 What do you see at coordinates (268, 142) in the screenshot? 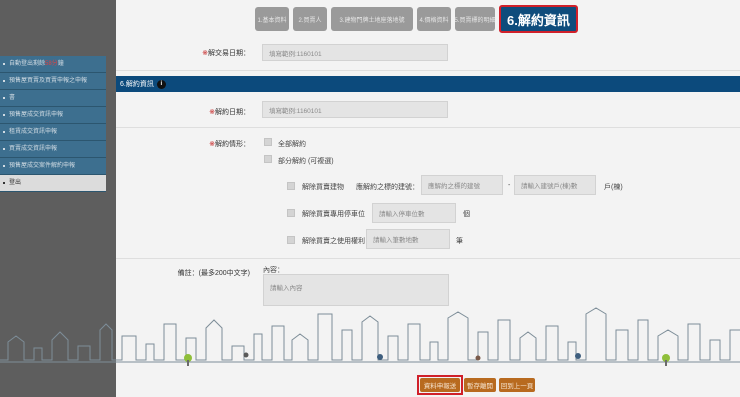
I see `full-cancel-checkbox` at bounding box center [268, 142].